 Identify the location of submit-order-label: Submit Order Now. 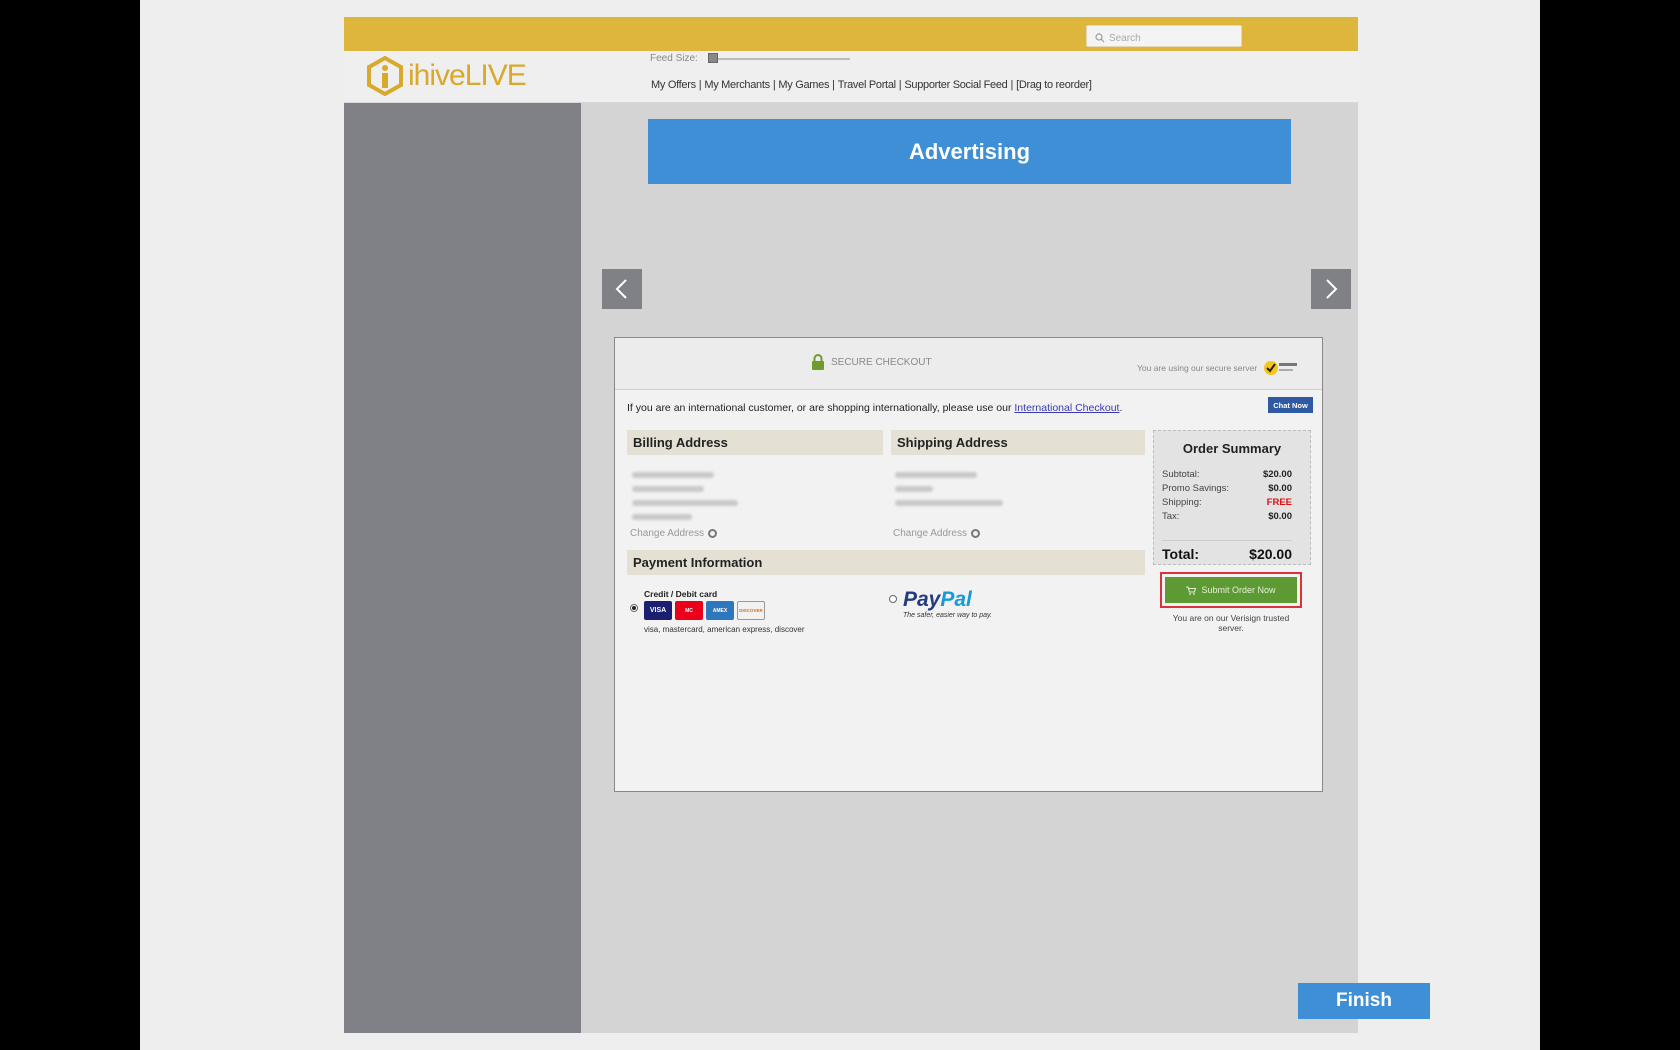
(1238, 590).